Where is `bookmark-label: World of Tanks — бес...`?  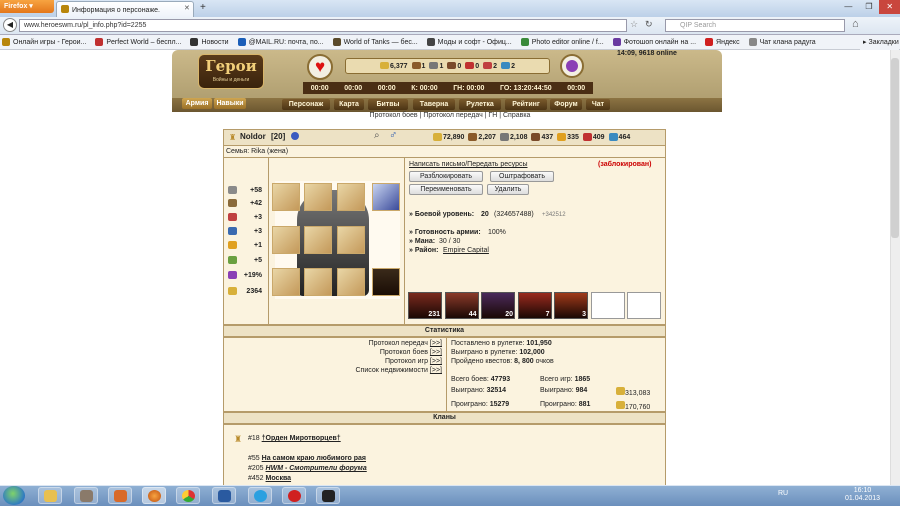 bookmark-label: World of Tanks — бес... is located at coordinates (380, 42).